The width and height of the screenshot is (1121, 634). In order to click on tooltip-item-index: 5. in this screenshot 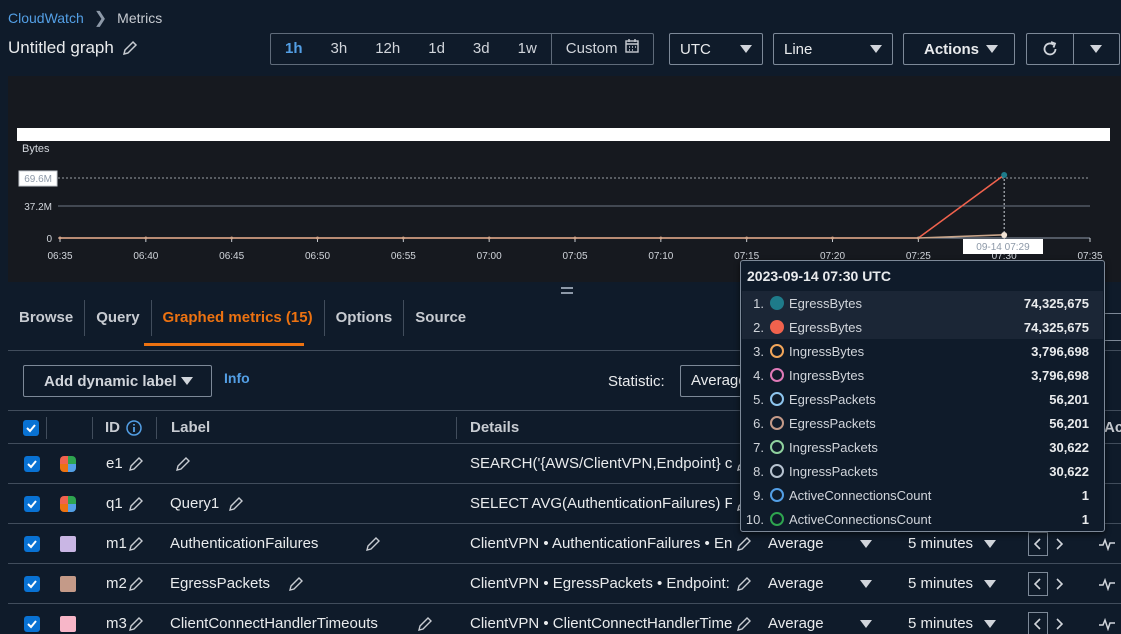, I will do `click(758, 399)`.